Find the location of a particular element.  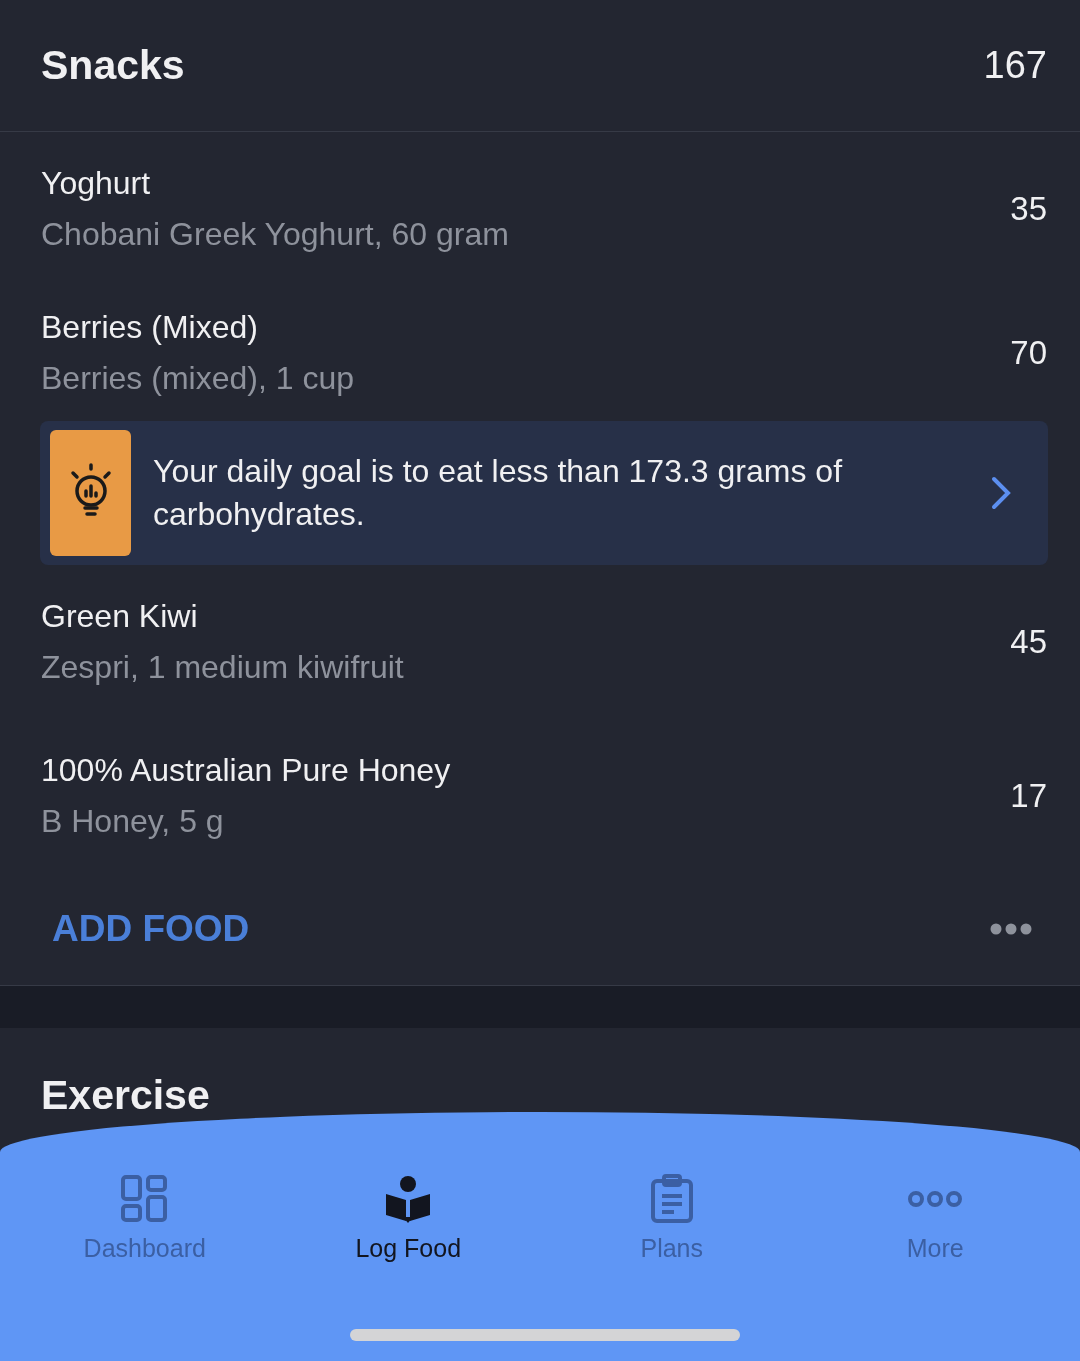

food-name: Berries (Mixed) is located at coordinates (150, 327).